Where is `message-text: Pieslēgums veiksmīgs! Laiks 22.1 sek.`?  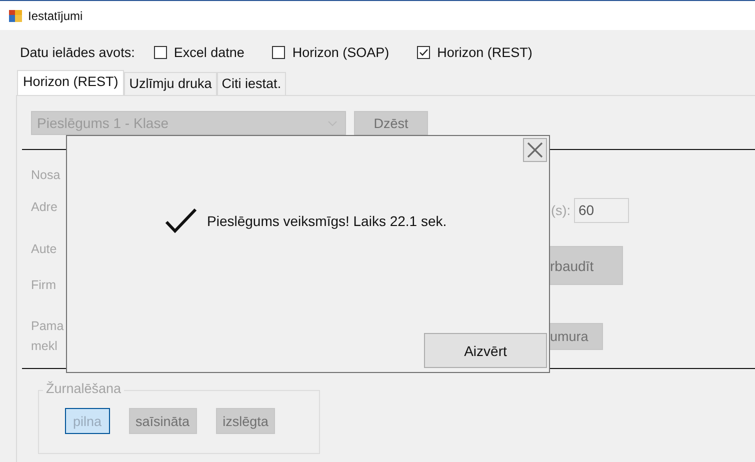 message-text: Pieslēgums veiksmīgs! Laiks 22.1 sek. is located at coordinates (327, 221).